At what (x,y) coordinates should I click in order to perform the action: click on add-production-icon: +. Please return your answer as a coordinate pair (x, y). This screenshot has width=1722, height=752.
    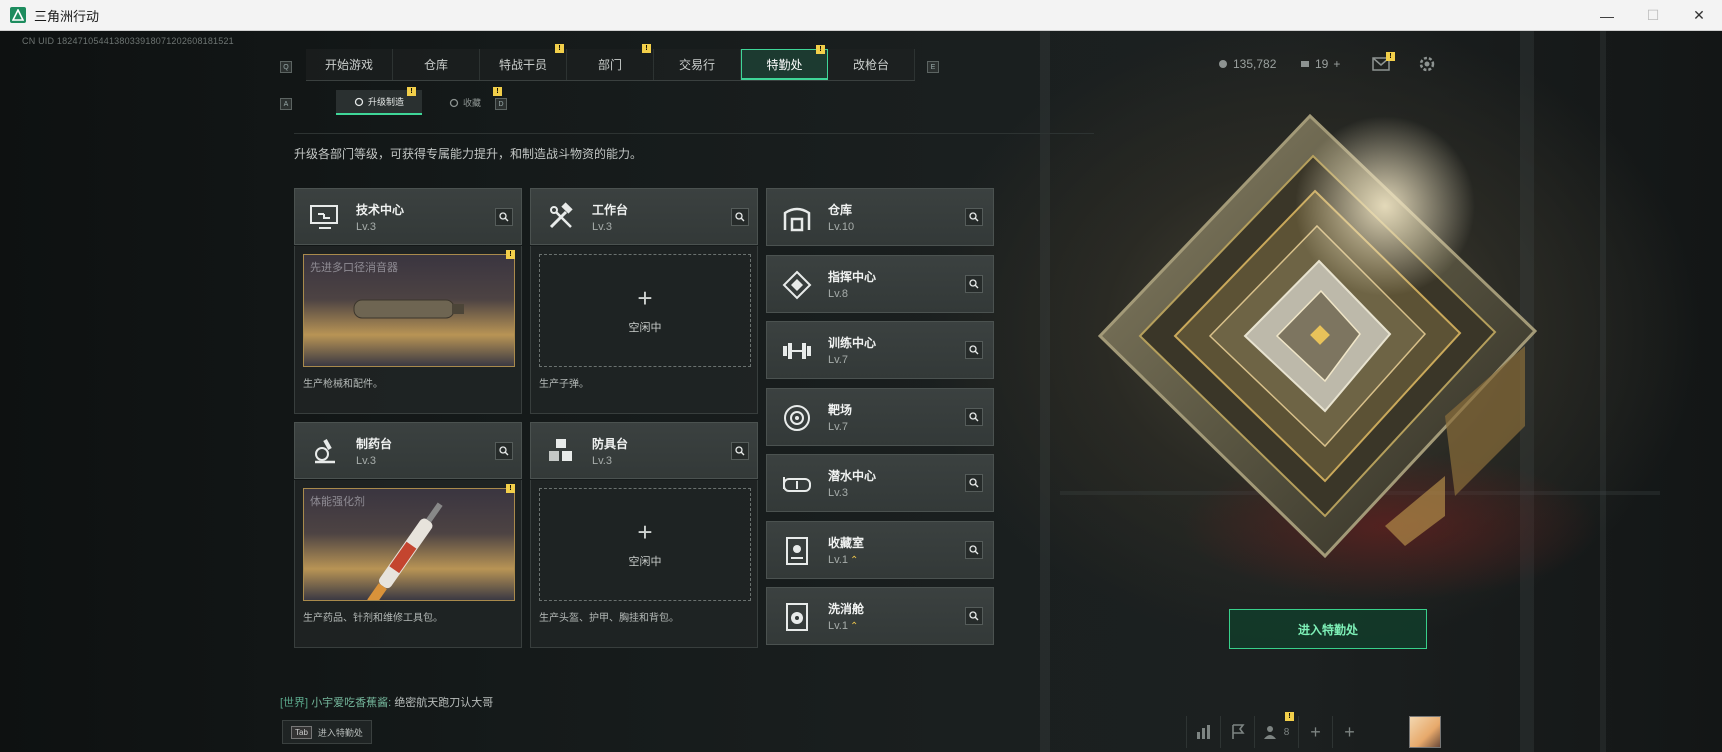
    Looking at the image, I should click on (645, 532).